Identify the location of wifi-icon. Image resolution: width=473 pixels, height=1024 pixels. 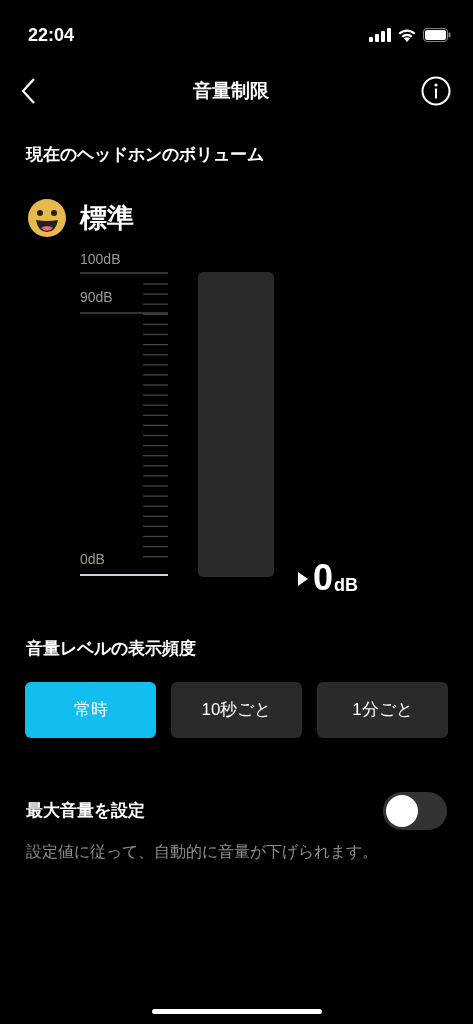
(407, 35).